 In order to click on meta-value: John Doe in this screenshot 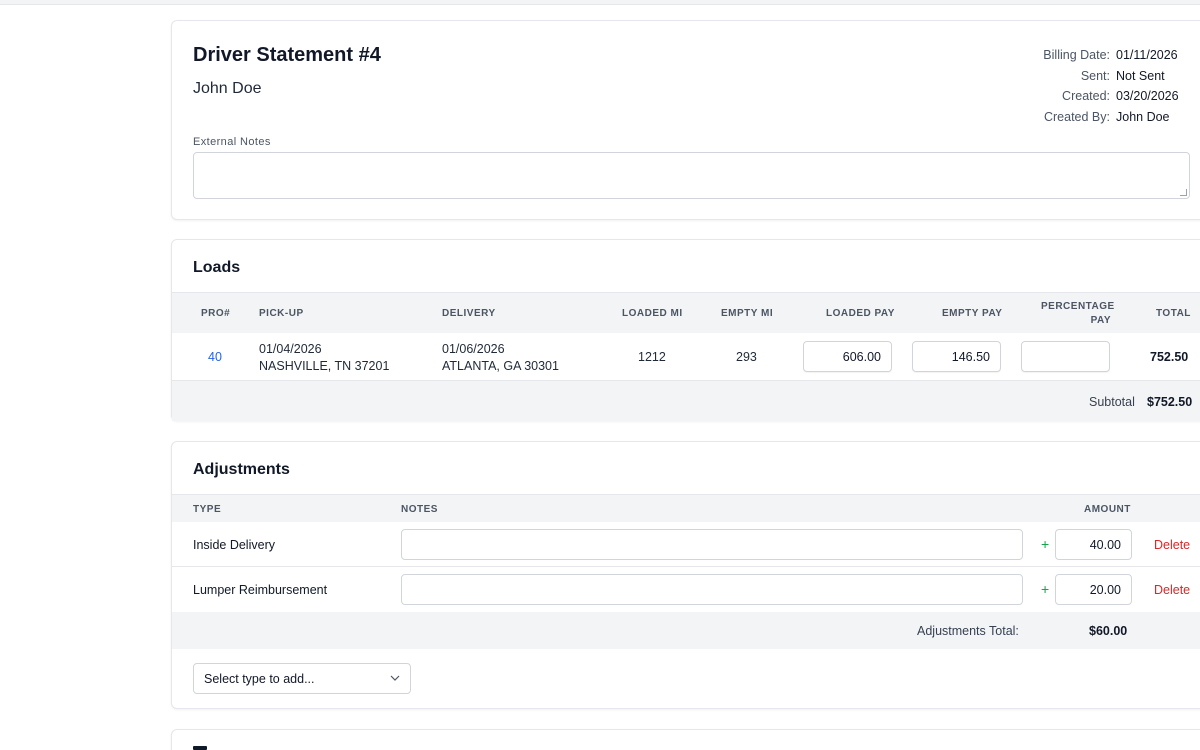, I will do `click(1143, 116)`.